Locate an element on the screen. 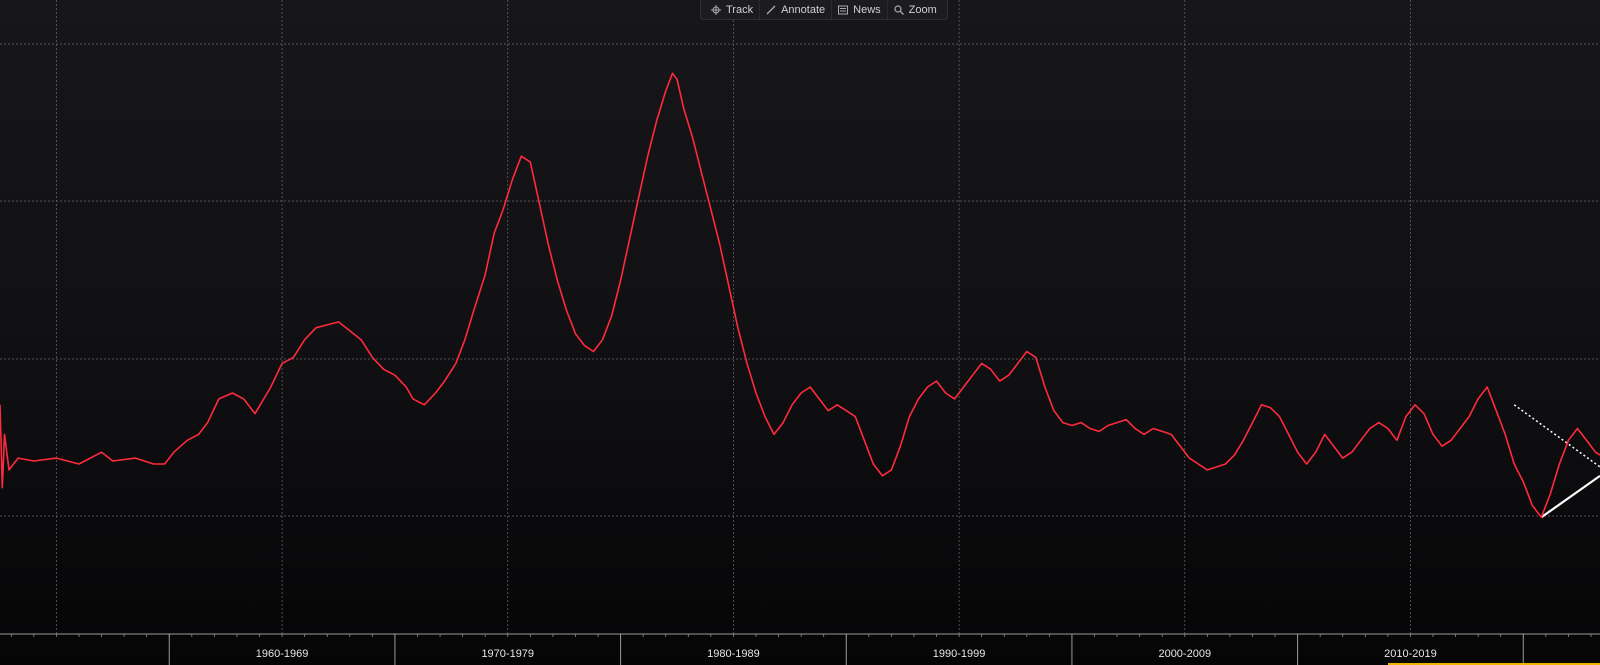 Image resolution: width=1600 pixels, height=665 pixels. annotate-button: Annotate is located at coordinates (796, 9).